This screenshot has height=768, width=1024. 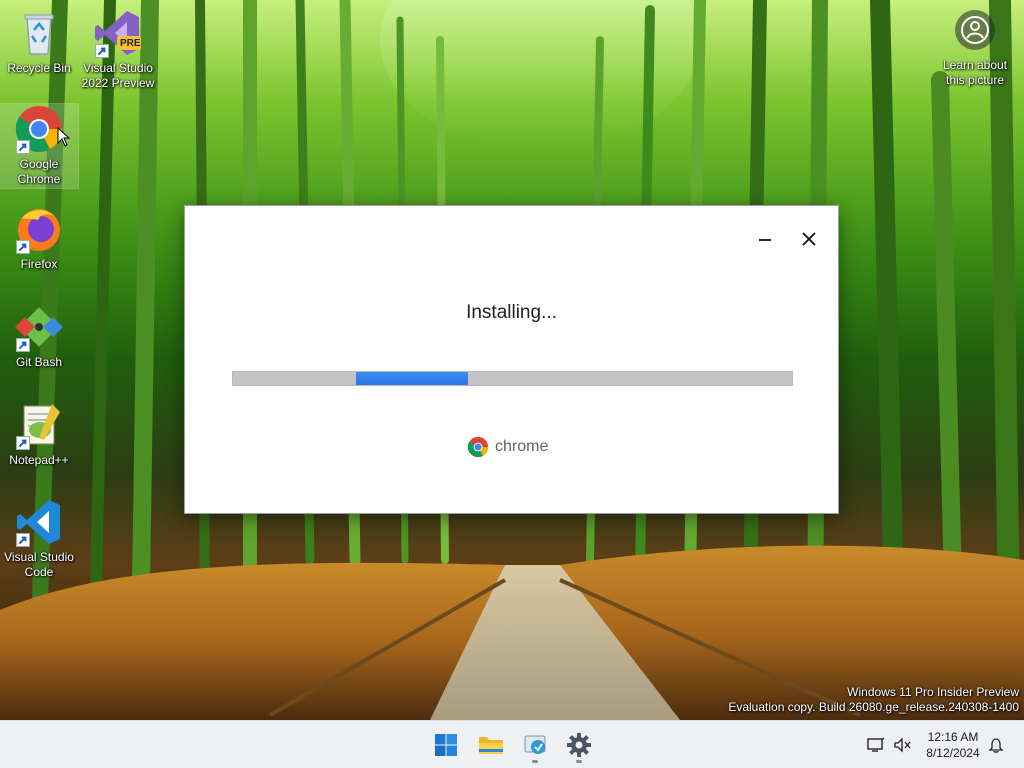 I want to click on file-explorer-icon, so click(x=491, y=745).